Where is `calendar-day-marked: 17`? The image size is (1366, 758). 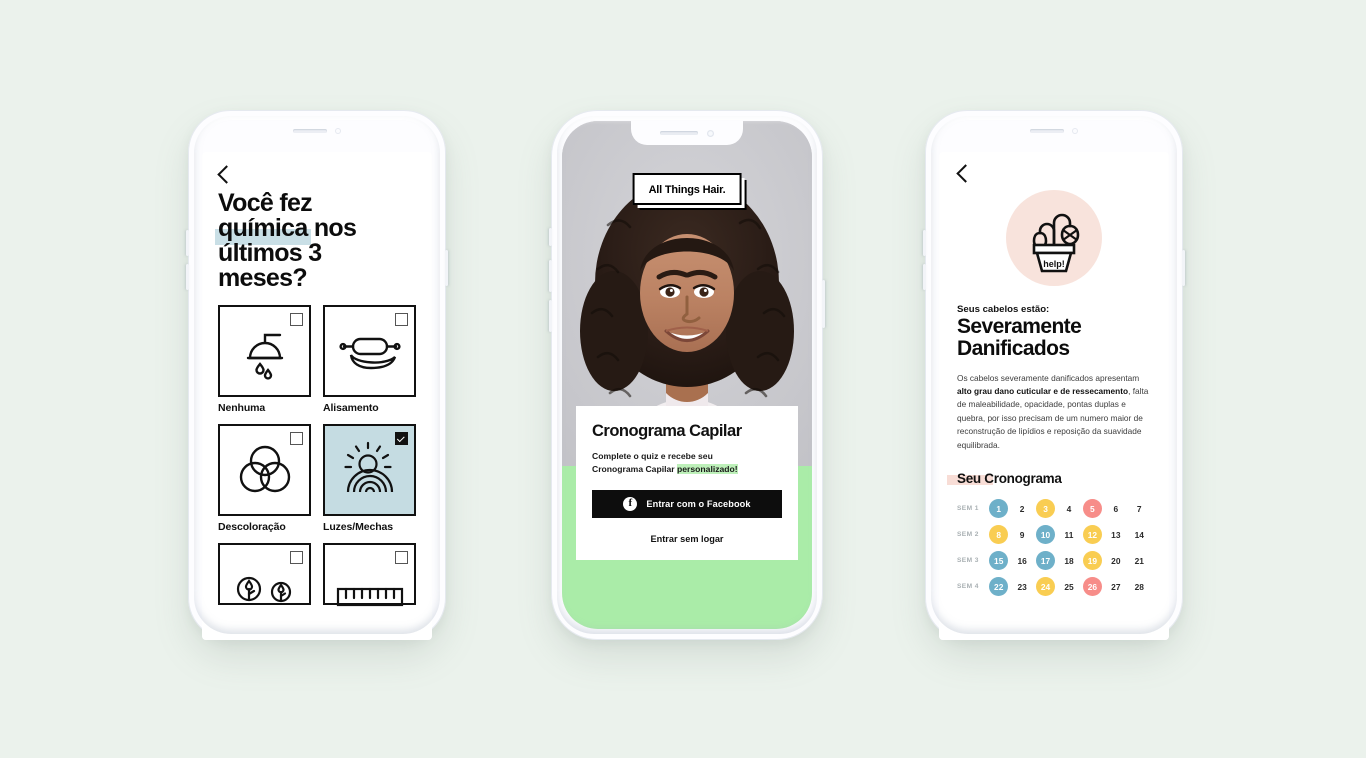 calendar-day-marked: 17 is located at coordinates (1046, 561).